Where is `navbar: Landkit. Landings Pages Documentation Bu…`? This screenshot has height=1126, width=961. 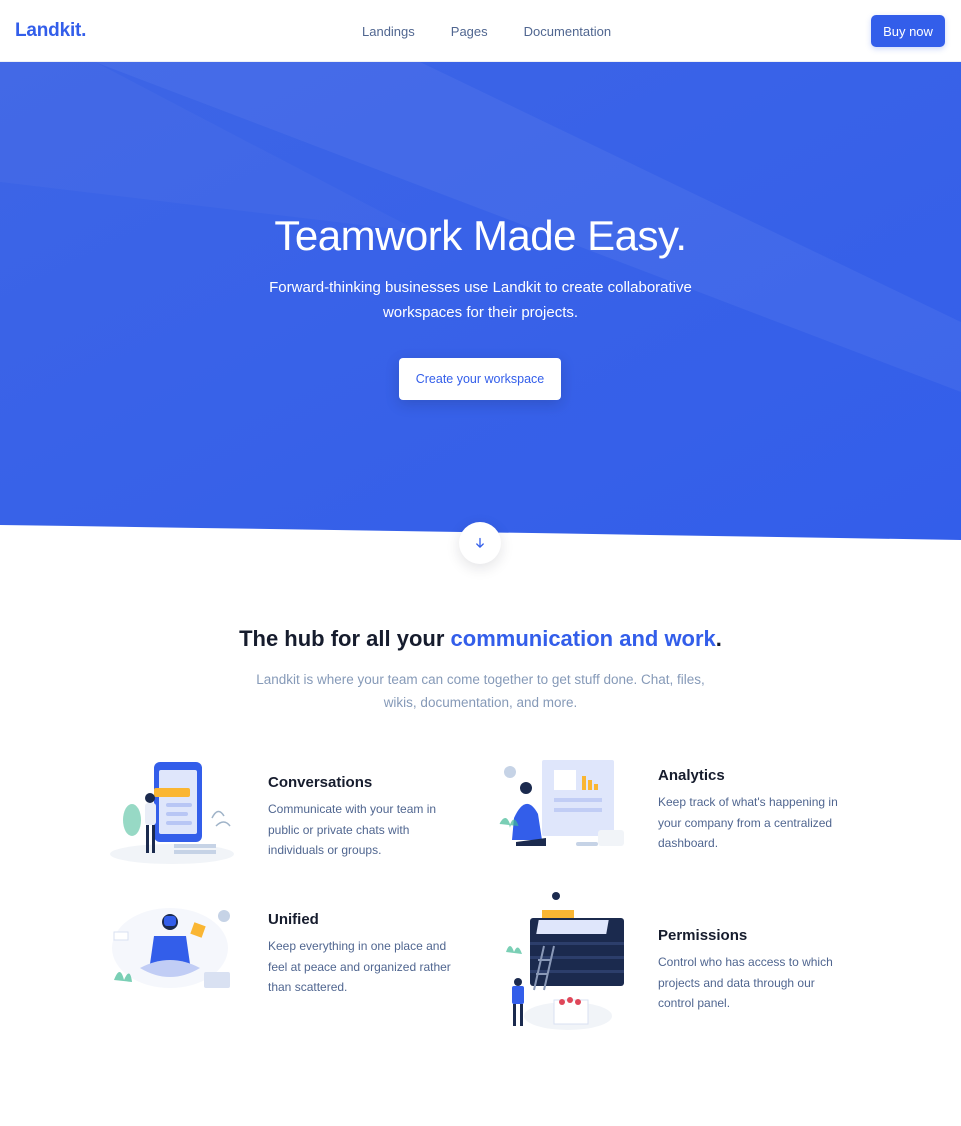
navbar: Landkit. Landings Pages Documentation Bu… is located at coordinates (480, 31).